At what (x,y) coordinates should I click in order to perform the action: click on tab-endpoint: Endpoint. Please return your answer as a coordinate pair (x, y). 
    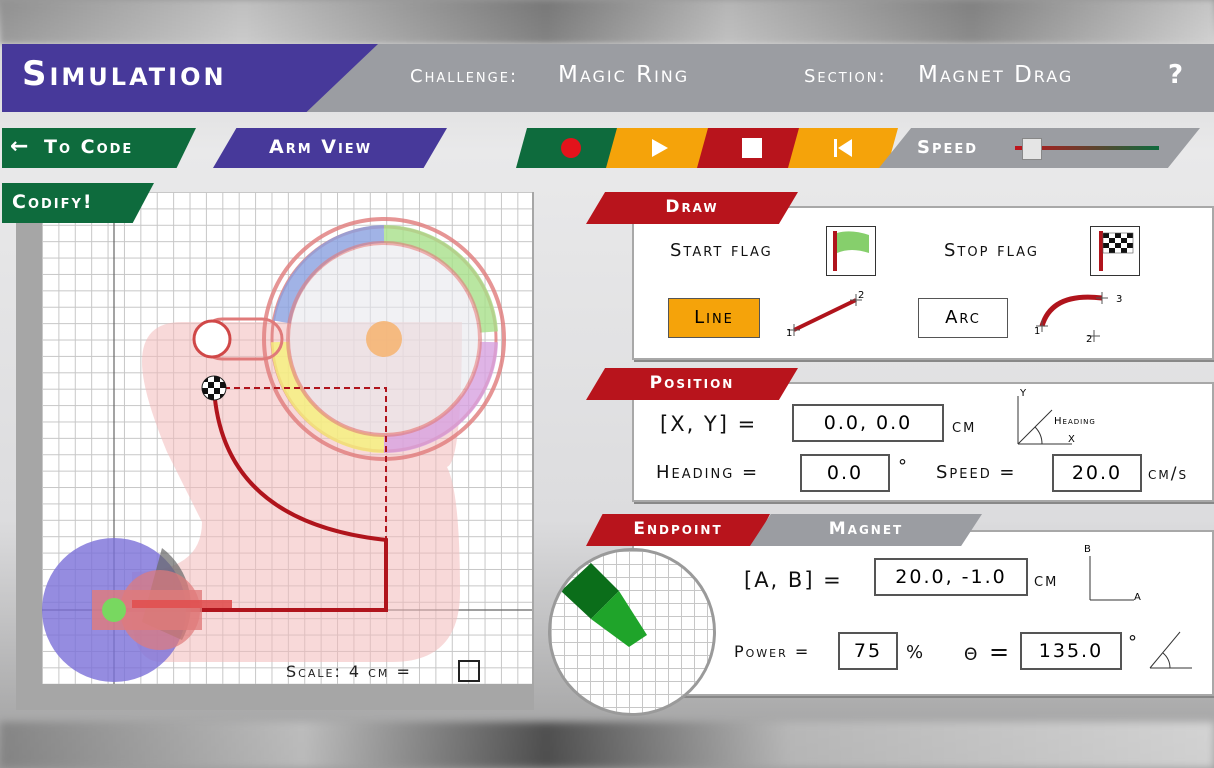
    Looking at the image, I should click on (678, 530).